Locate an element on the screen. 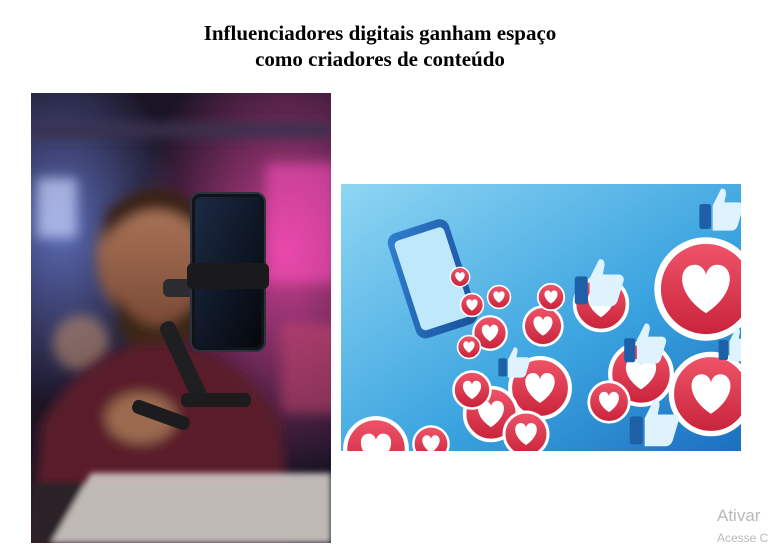 The width and height of the screenshot is (768, 559). watermark-title: Ativar is located at coordinates (739, 515).